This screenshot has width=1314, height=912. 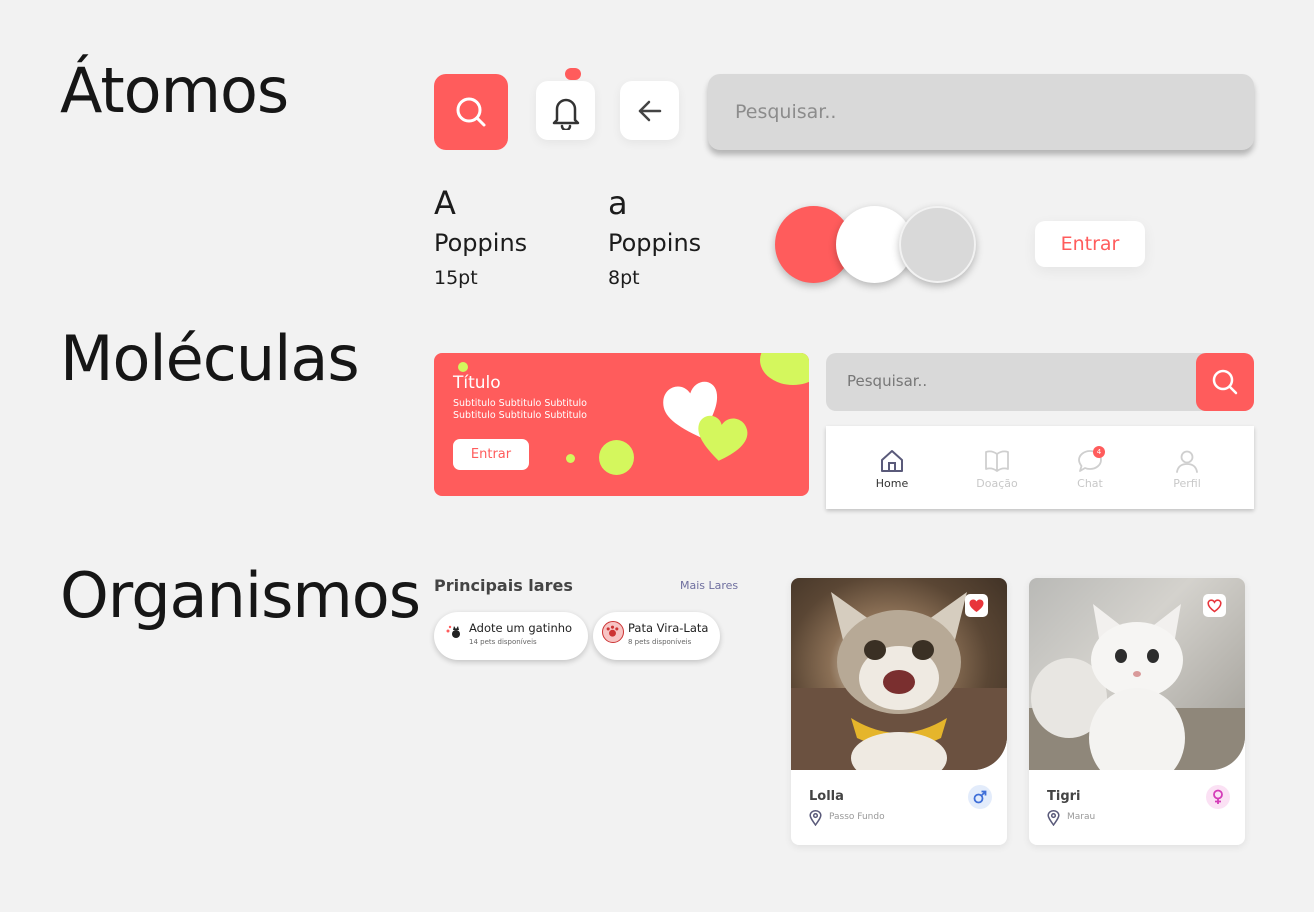 I want to click on home-pet-count: 14 pets disponíveis, so click(x=503, y=642).